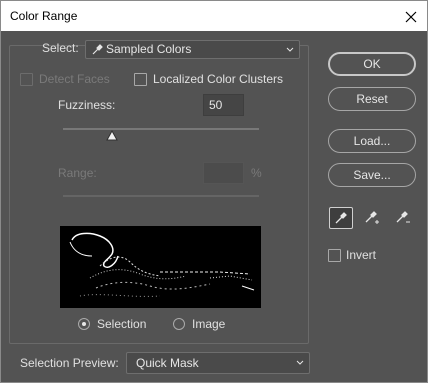 This screenshot has width=428, height=383. I want to click on fuzziness-input: 50, so click(223, 105).